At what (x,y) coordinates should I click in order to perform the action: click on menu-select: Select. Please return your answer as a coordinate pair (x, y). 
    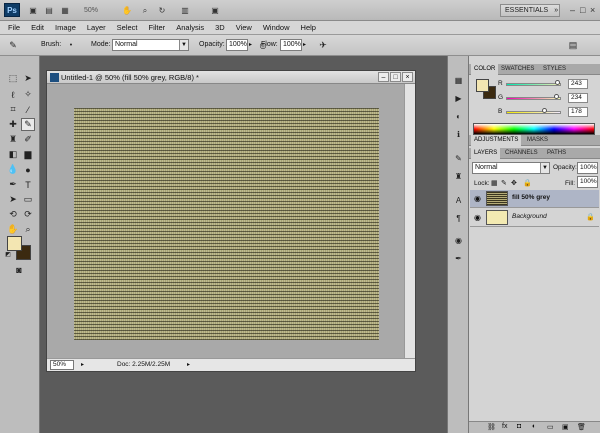
    Looking at the image, I should click on (127, 27).